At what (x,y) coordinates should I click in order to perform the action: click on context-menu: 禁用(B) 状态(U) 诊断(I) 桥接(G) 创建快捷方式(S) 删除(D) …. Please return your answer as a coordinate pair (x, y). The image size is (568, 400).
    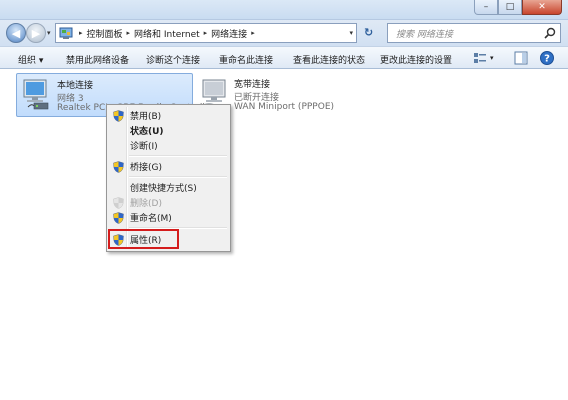
    Looking at the image, I should click on (168, 178).